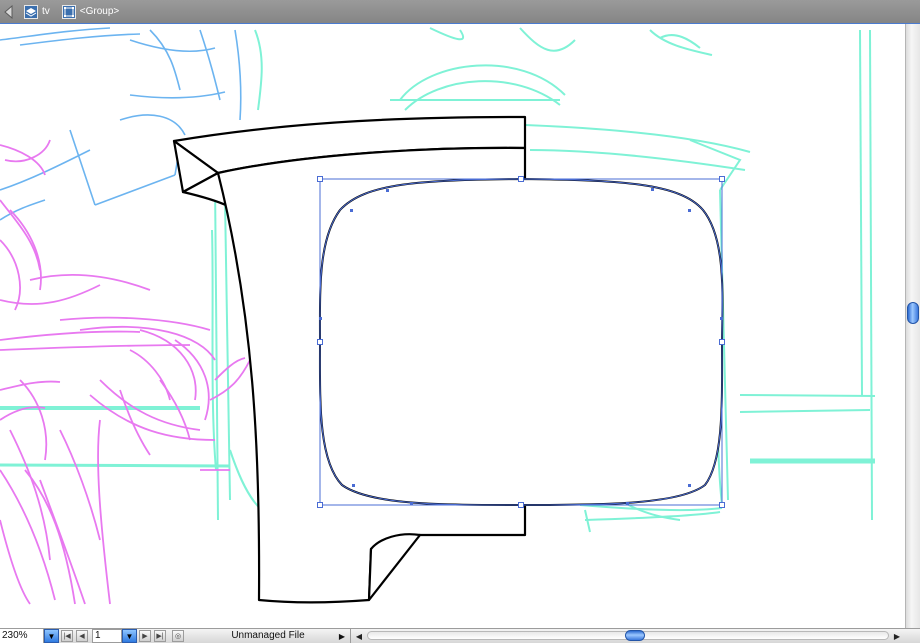 This screenshot has width=920, height=643. What do you see at coordinates (107, 636) in the screenshot?
I see `artboard-number-field: 1` at bounding box center [107, 636].